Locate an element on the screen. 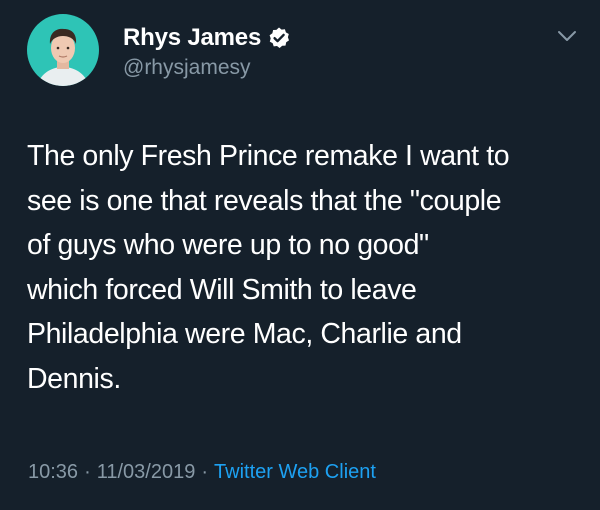 The image size is (600, 510). tweet-date: 11/03/2019 is located at coordinates (146, 472).